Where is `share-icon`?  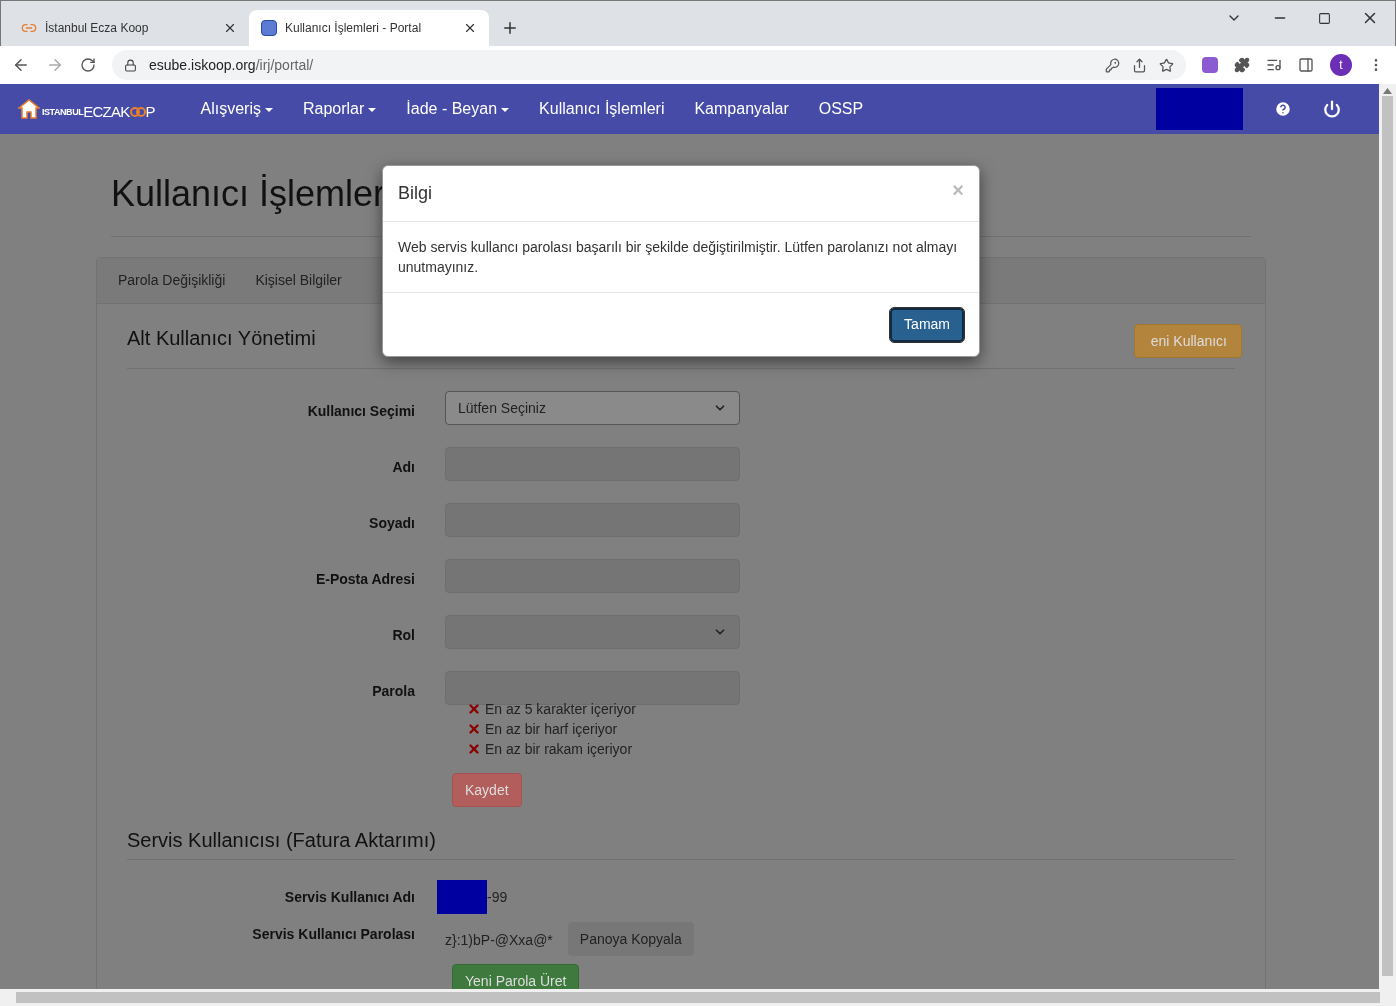 share-icon is located at coordinates (1139, 65).